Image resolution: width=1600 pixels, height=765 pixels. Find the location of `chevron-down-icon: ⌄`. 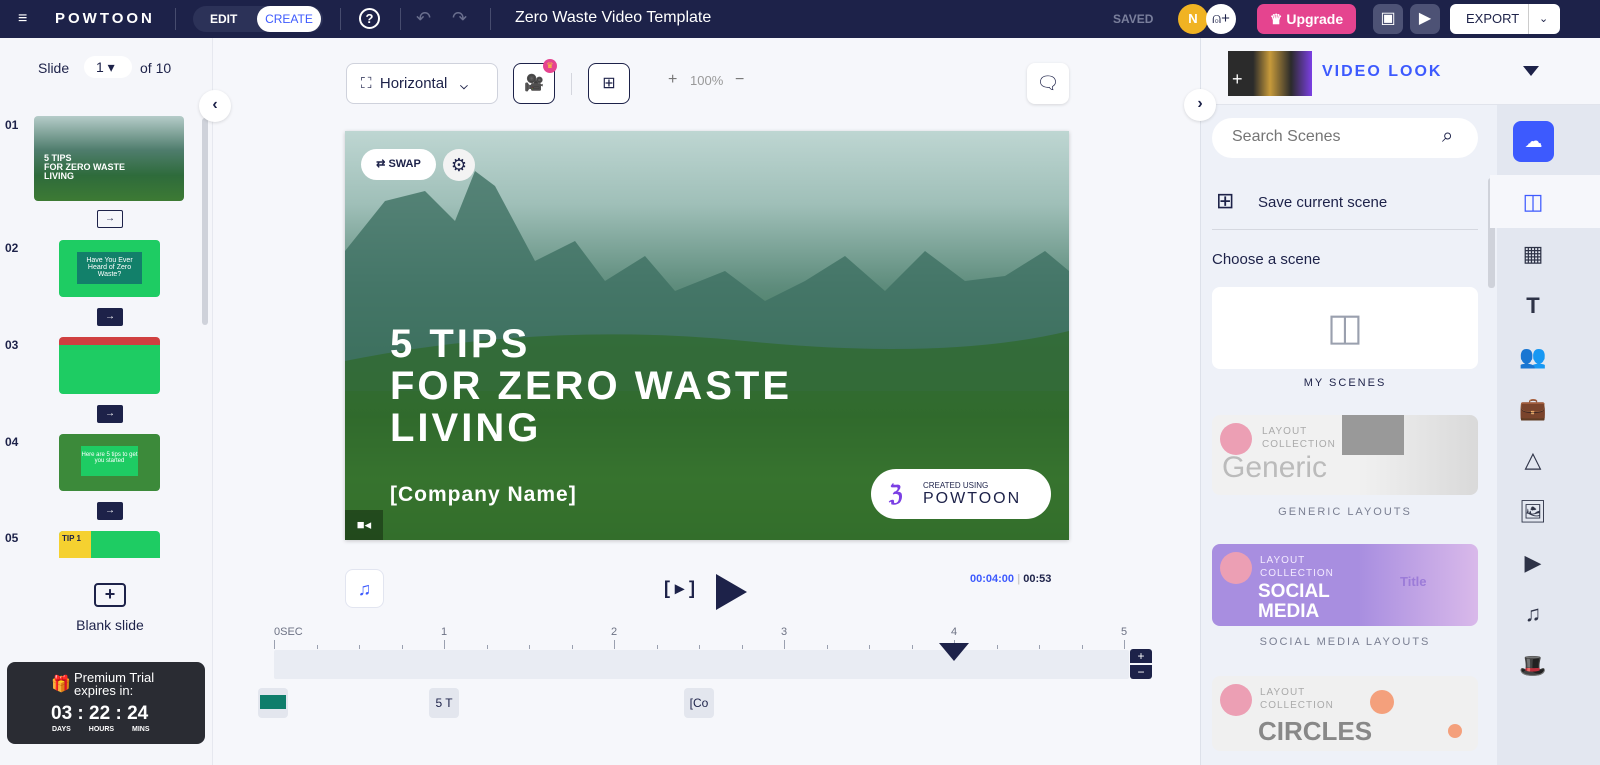

chevron-down-icon: ⌄ is located at coordinates (1538, 19).